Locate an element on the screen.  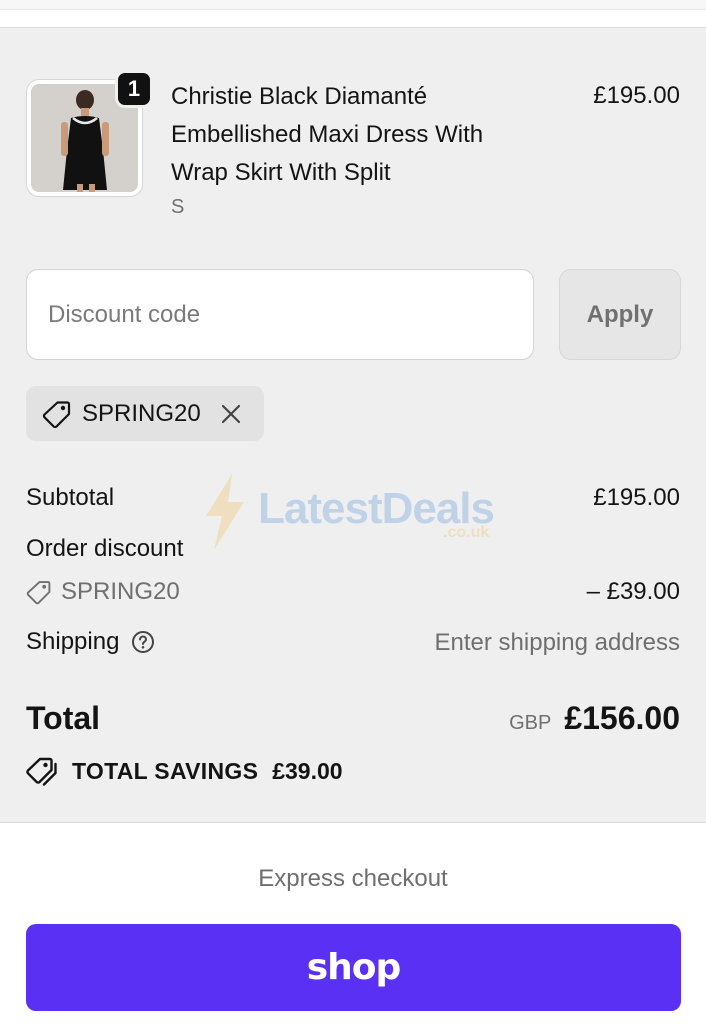
total-savings-label: TOTAL SAVINGS is located at coordinates (165, 770).